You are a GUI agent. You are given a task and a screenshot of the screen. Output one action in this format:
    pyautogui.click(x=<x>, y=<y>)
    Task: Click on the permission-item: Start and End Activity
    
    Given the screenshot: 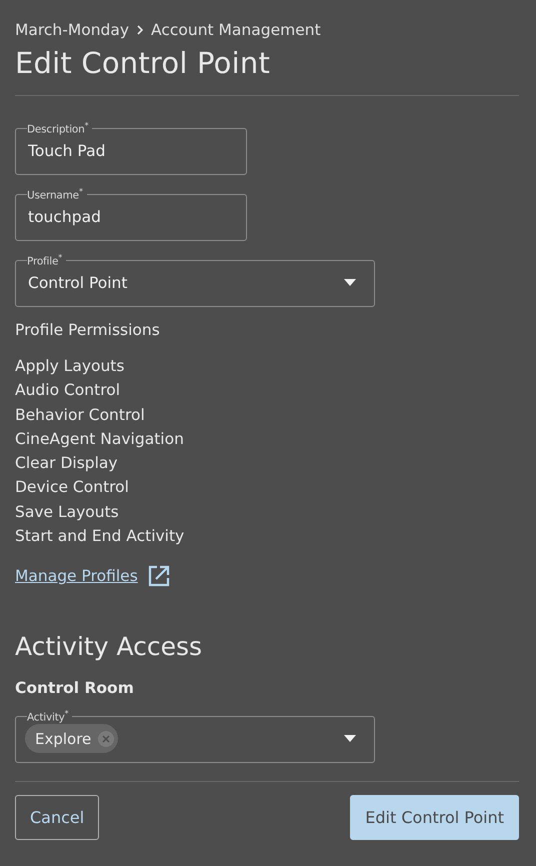 What is the action you would take?
    pyautogui.click(x=100, y=537)
    